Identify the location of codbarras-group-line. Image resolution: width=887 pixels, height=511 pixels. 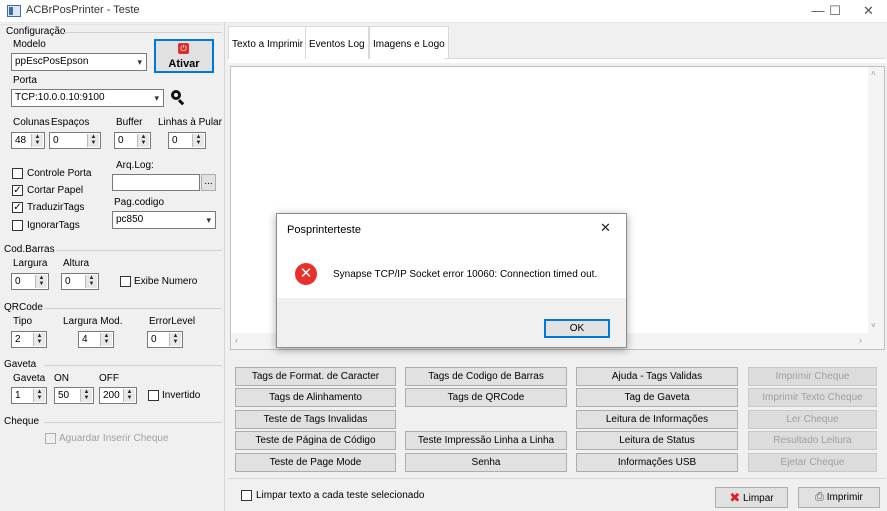
(139, 250).